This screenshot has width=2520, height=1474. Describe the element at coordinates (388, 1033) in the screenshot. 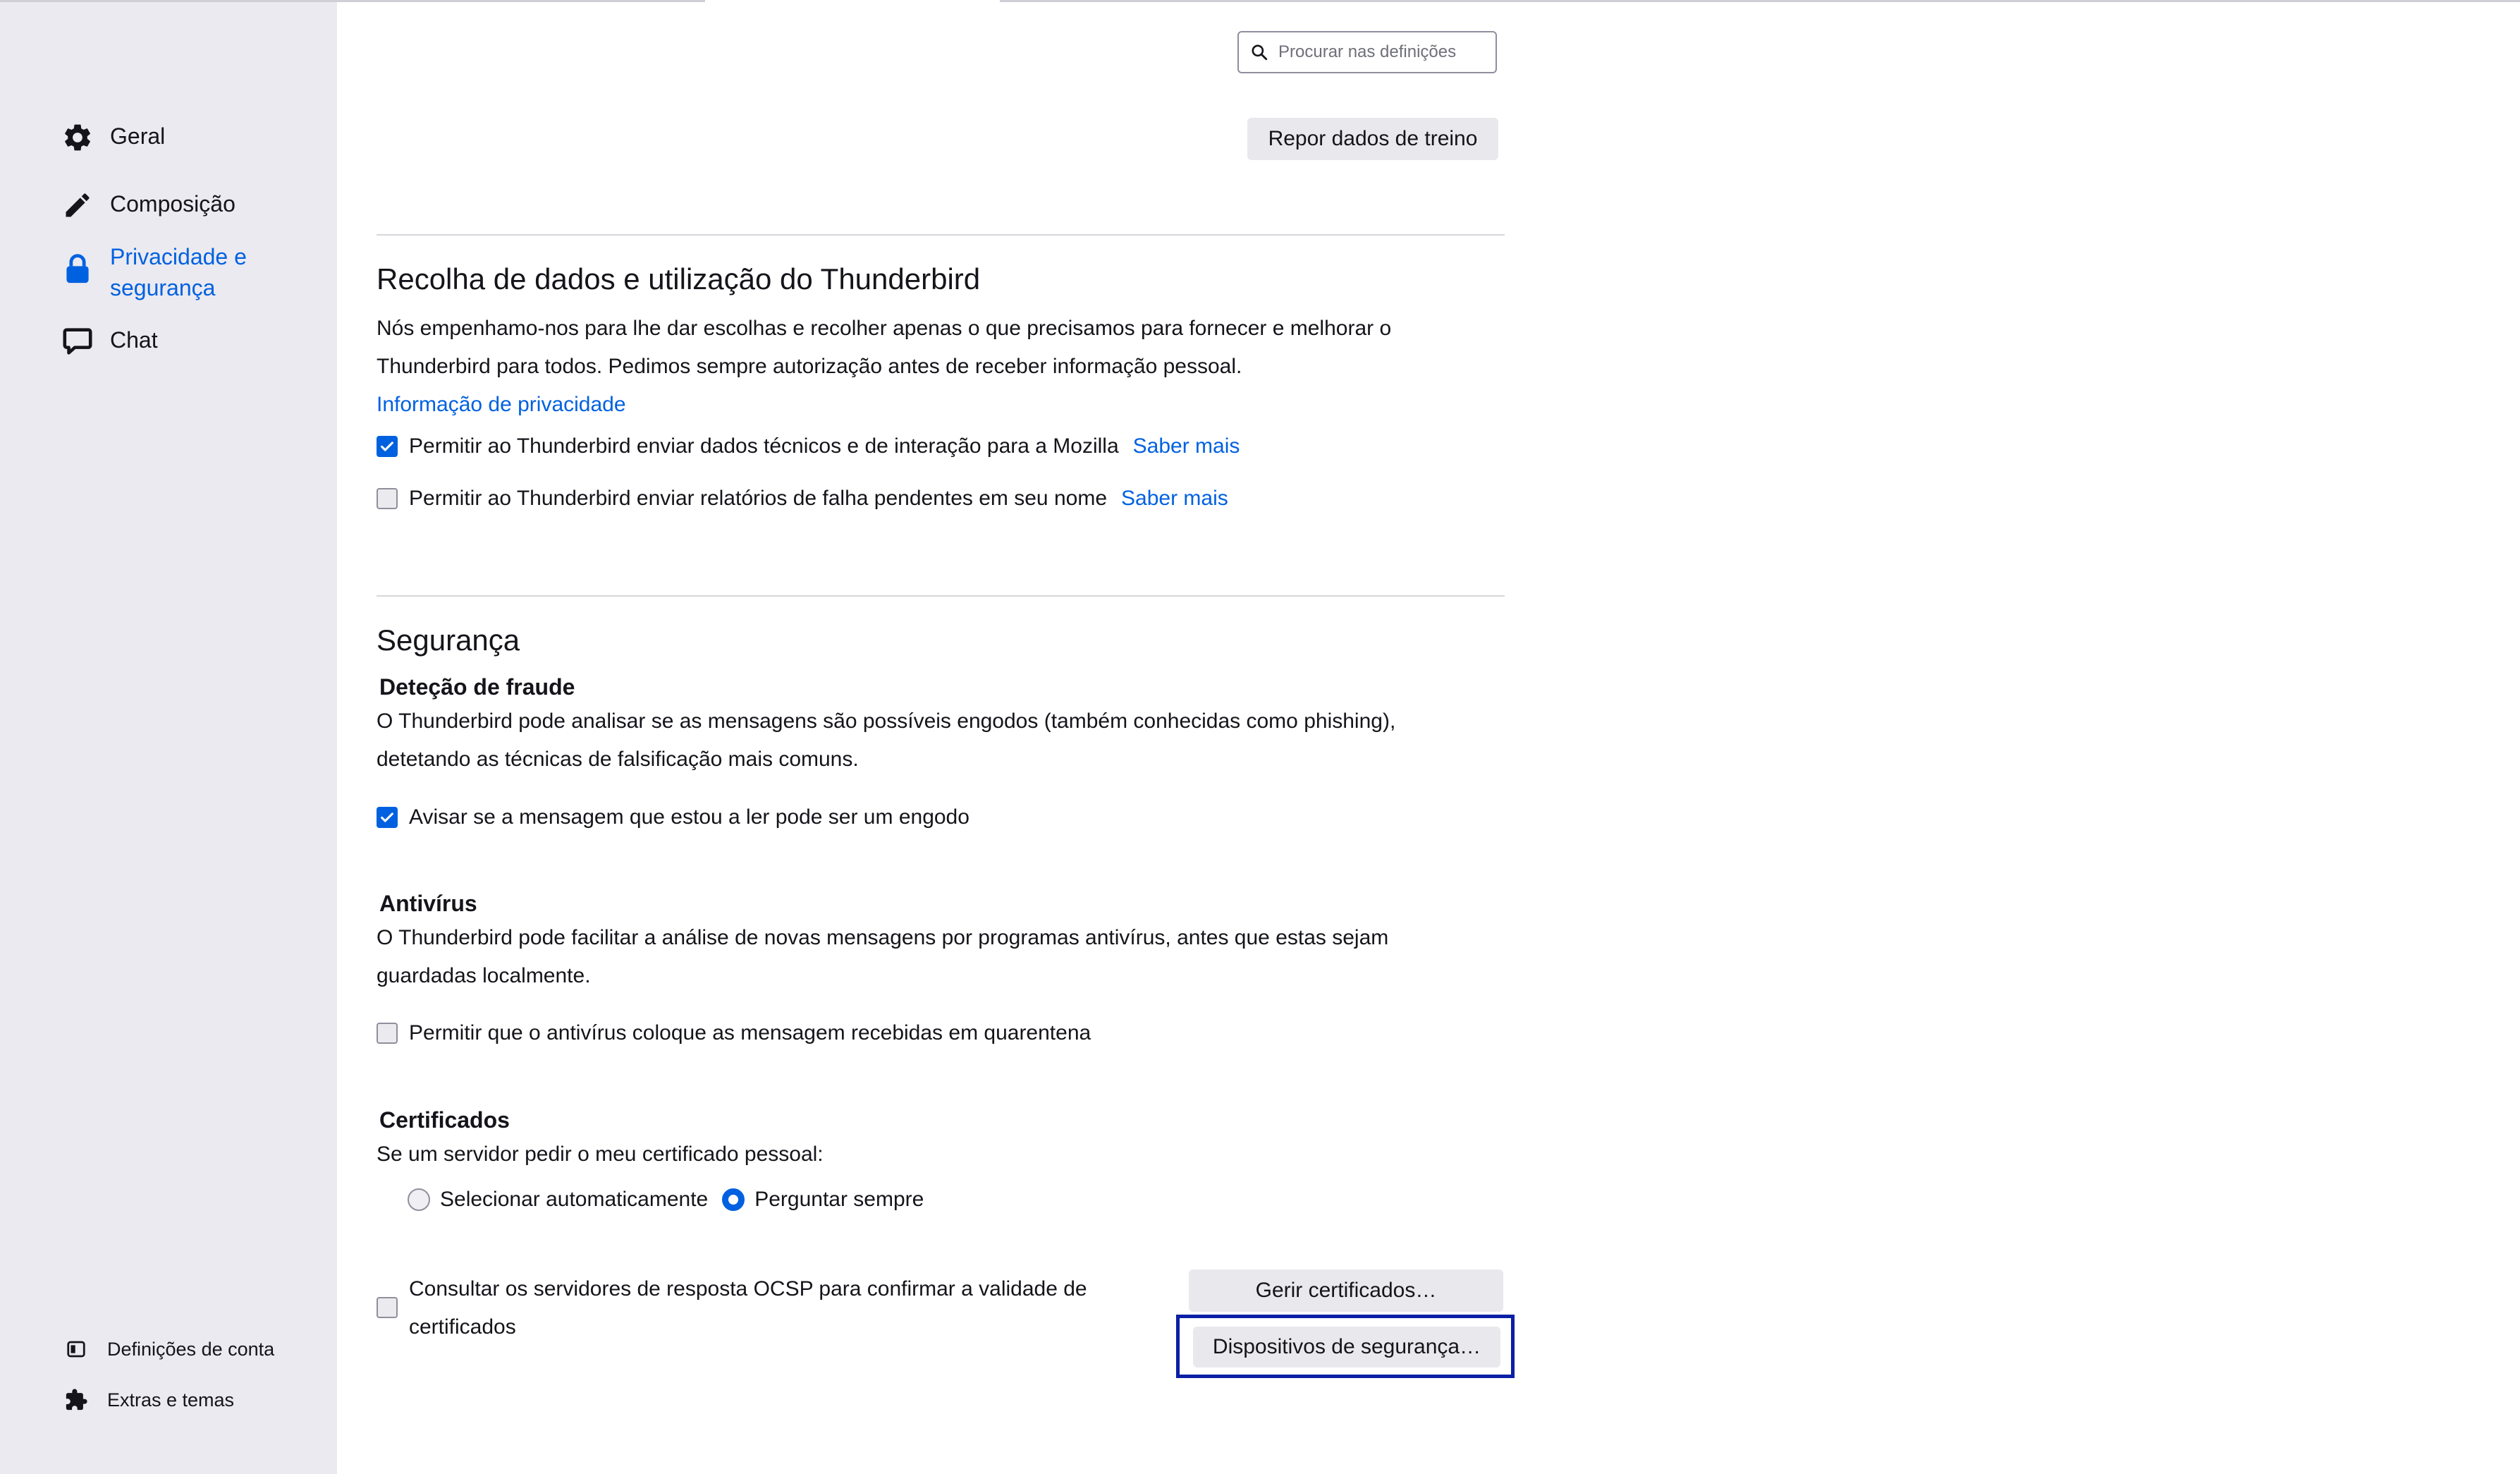

I see `antivirus-quarantine-checkbox` at that location.